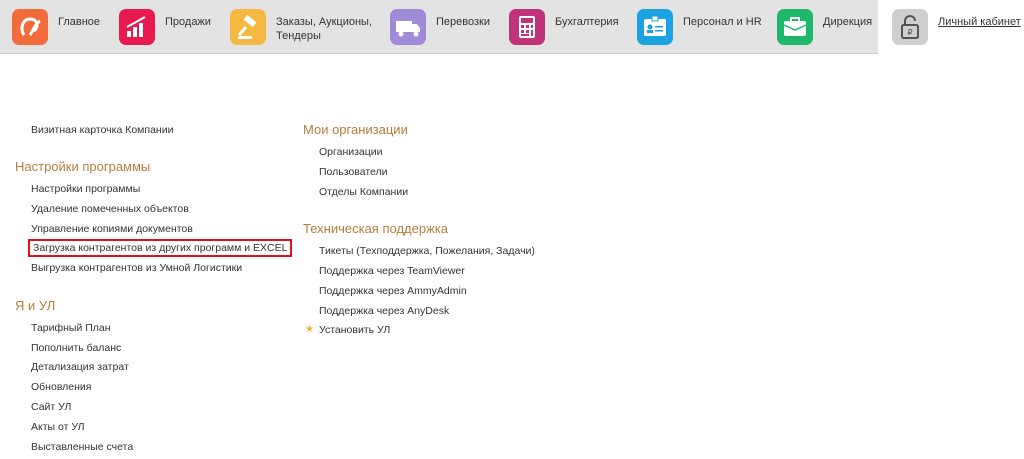 The width and height of the screenshot is (1024, 459). I want to click on me-section-title: Я и УЛ, so click(35, 305).